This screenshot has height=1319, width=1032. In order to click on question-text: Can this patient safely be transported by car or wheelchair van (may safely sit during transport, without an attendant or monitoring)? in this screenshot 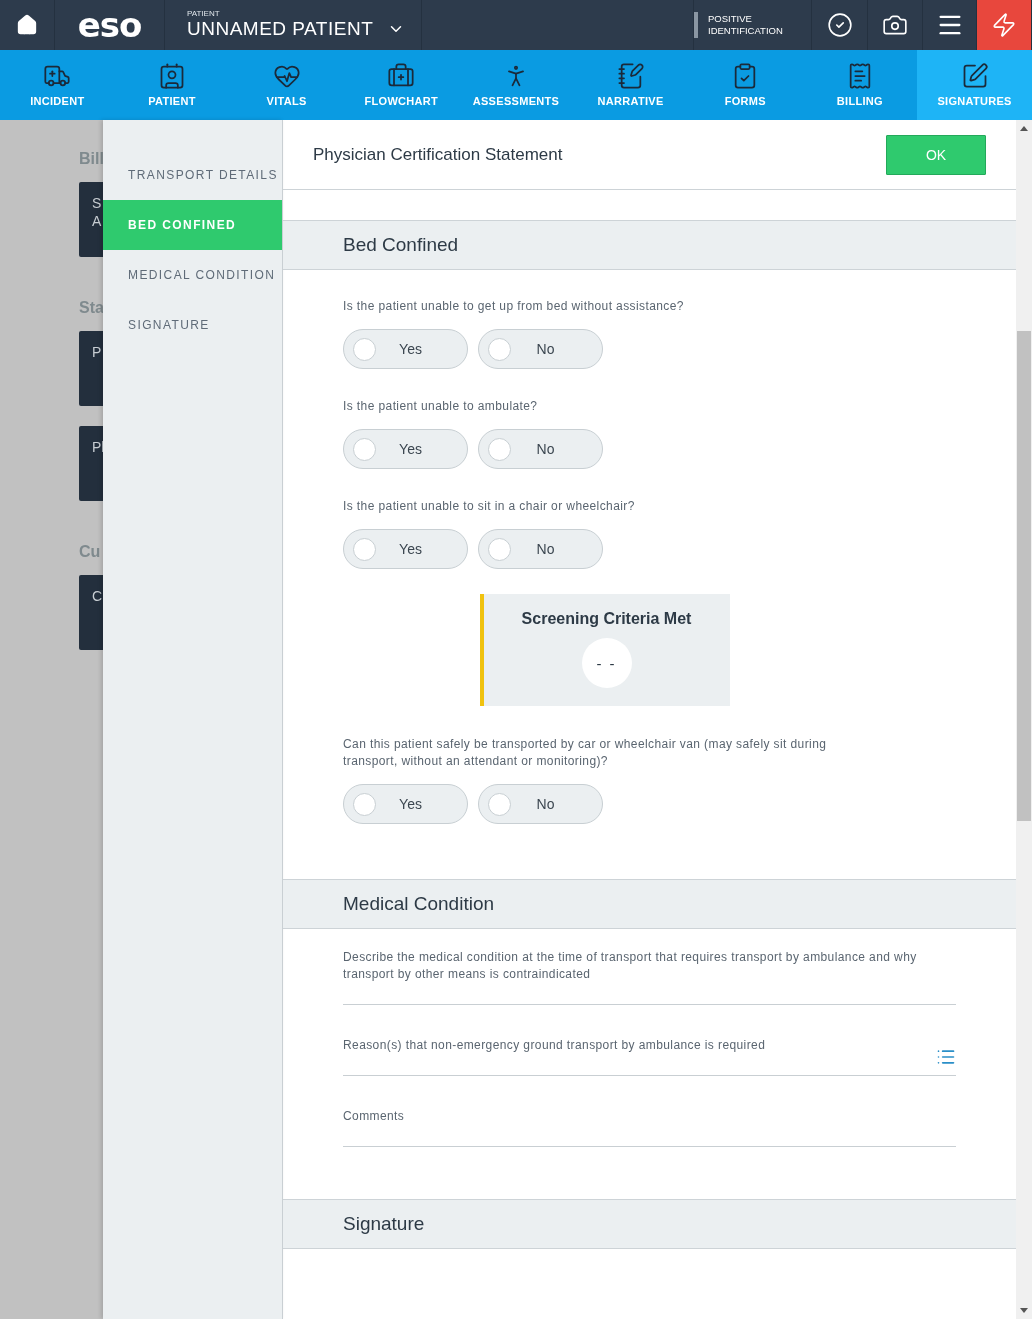, I will do `click(585, 753)`.